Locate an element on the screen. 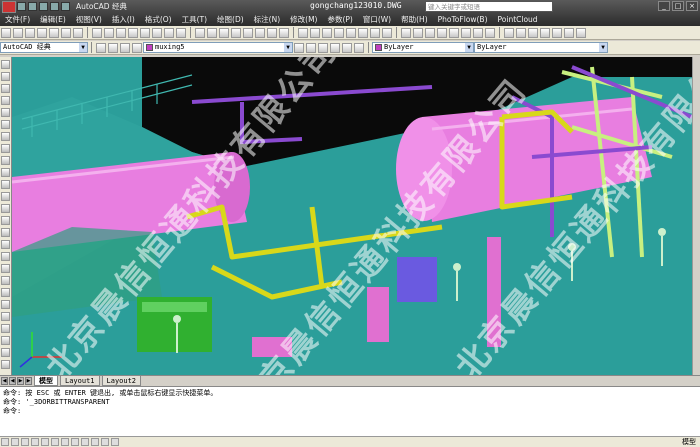 The image size is (700, 447). snap-icon is located at coordinates (115, 442).